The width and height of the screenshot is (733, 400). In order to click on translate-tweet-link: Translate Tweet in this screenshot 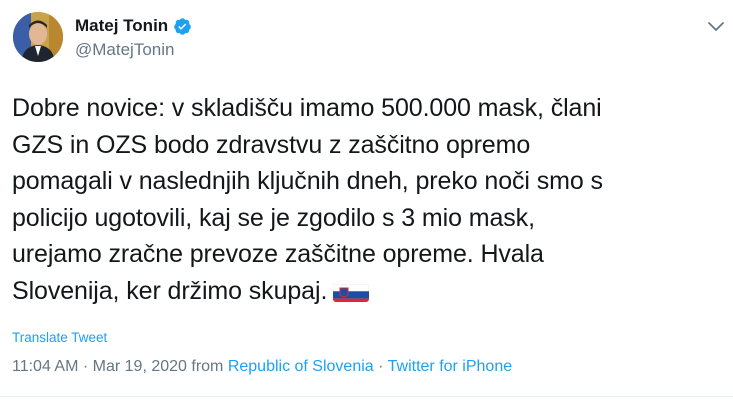, I will do `click(59, 337)`.